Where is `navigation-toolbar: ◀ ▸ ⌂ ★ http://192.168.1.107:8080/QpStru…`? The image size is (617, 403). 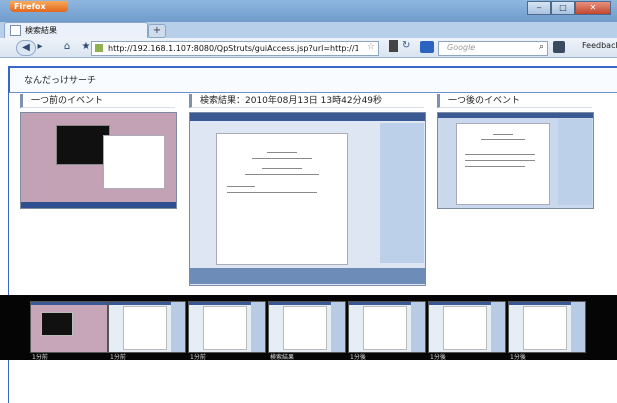 navigation-toolbar: ◀ ▸ ⌂ ★ http://192.168.1.107:8080/QpStru… is located at coordinates (308, 48).